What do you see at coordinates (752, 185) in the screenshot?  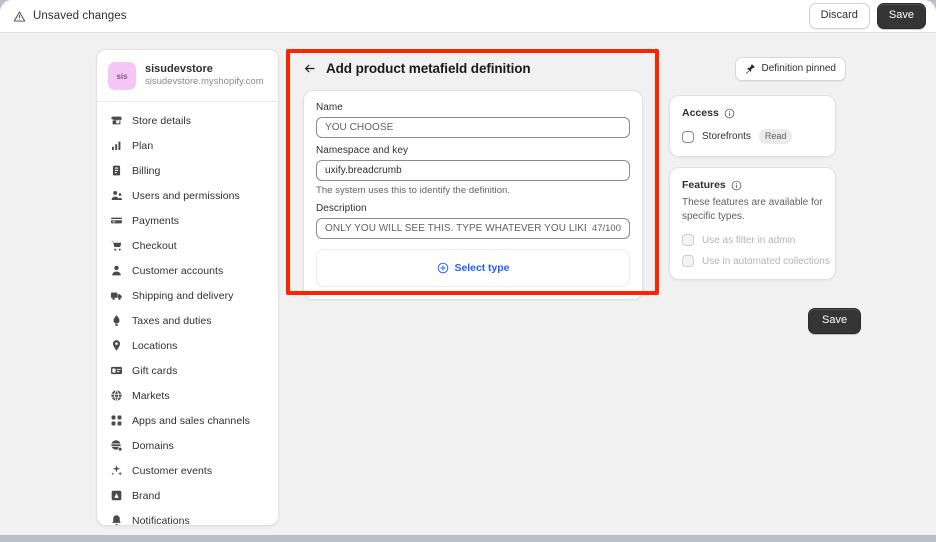 I see `features-card-header: Features` at bounding box center [752, 185].